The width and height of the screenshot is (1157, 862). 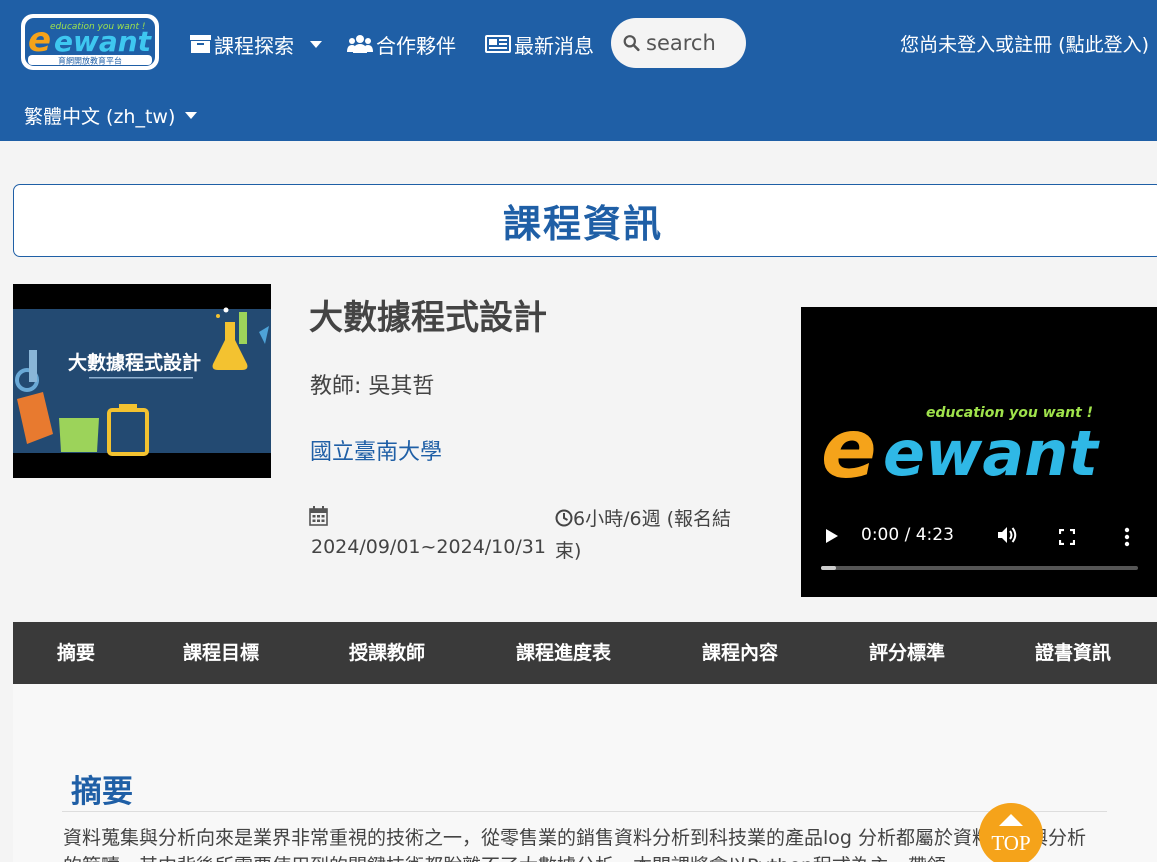 I want to click on more-options-icon, so click(x=1127, y=537).